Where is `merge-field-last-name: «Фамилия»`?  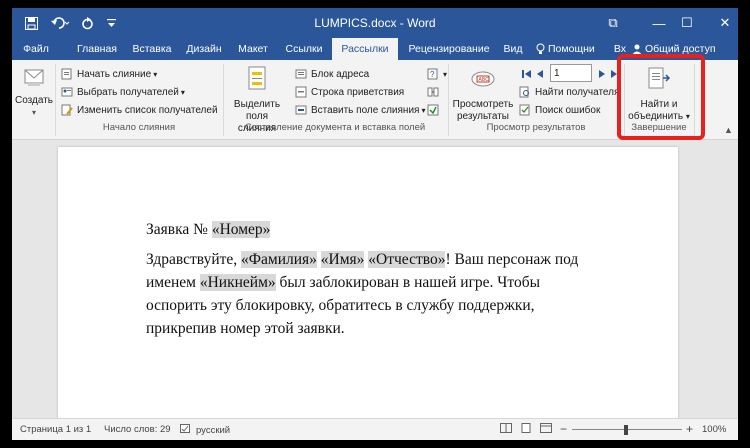
merge-field-last-name: «Фамилия» is located at coordinates (279, 259).